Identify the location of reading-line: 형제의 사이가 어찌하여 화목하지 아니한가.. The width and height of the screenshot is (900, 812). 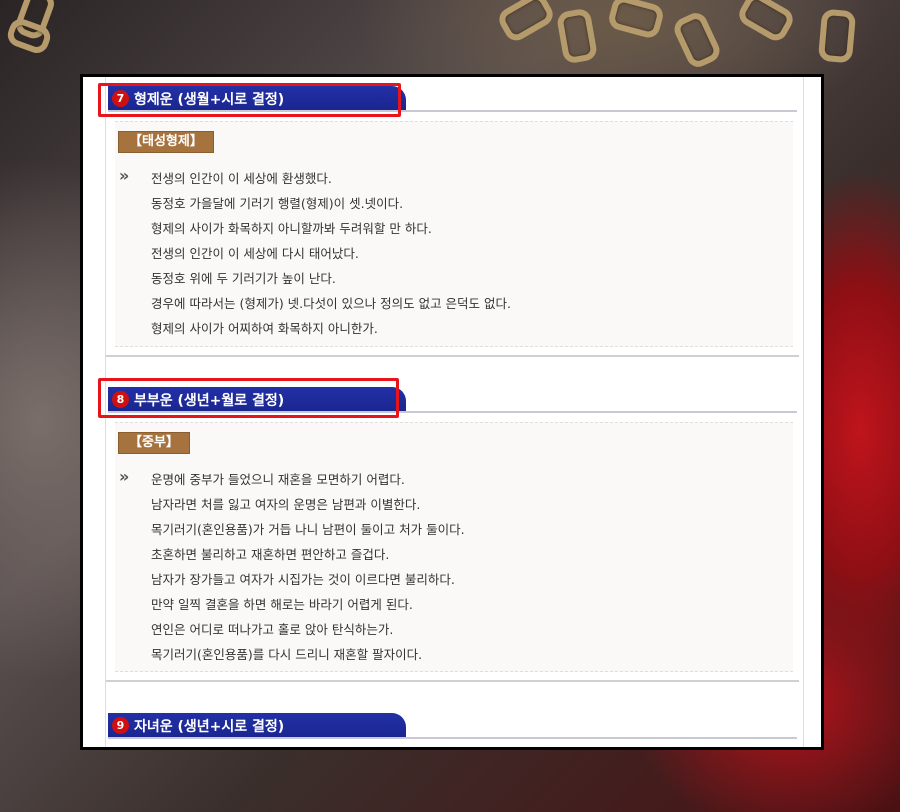
(264, 328).